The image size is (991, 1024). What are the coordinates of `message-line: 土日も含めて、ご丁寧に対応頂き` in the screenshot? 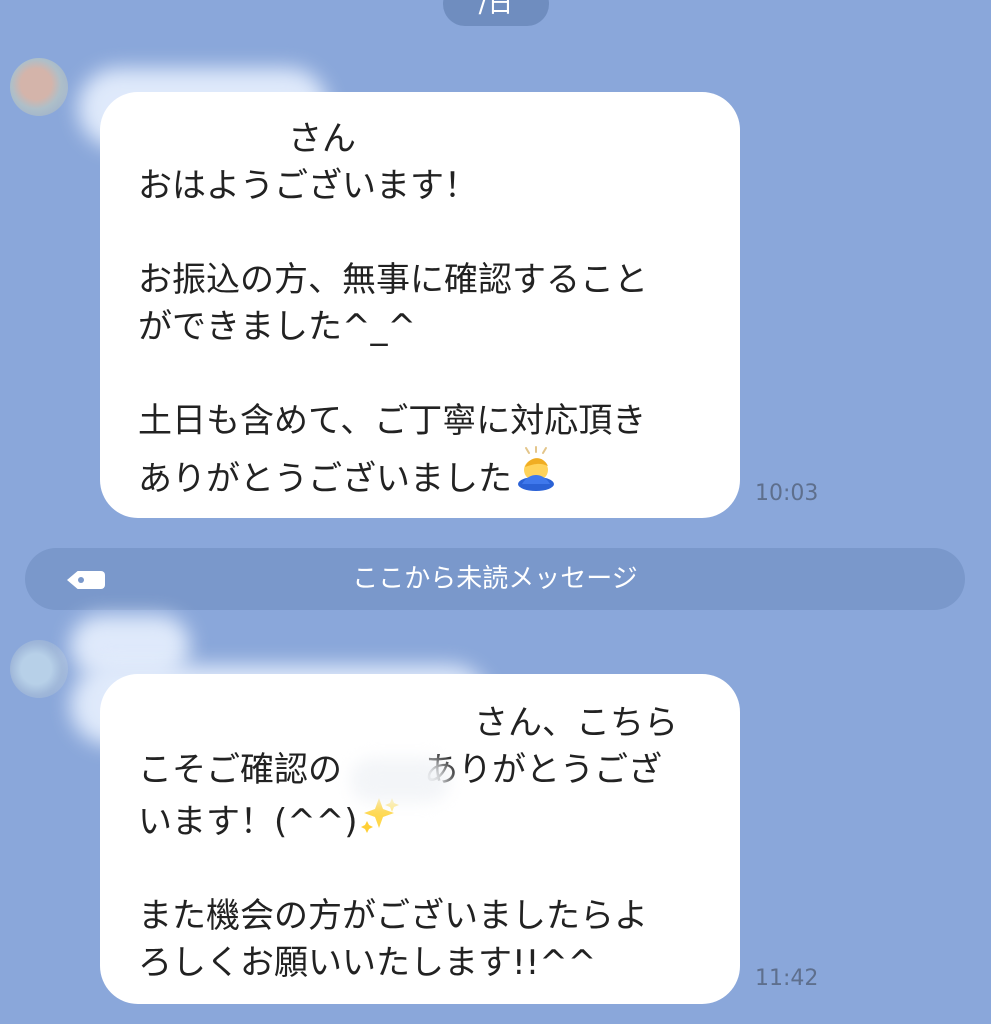 It's located at (392, 421).